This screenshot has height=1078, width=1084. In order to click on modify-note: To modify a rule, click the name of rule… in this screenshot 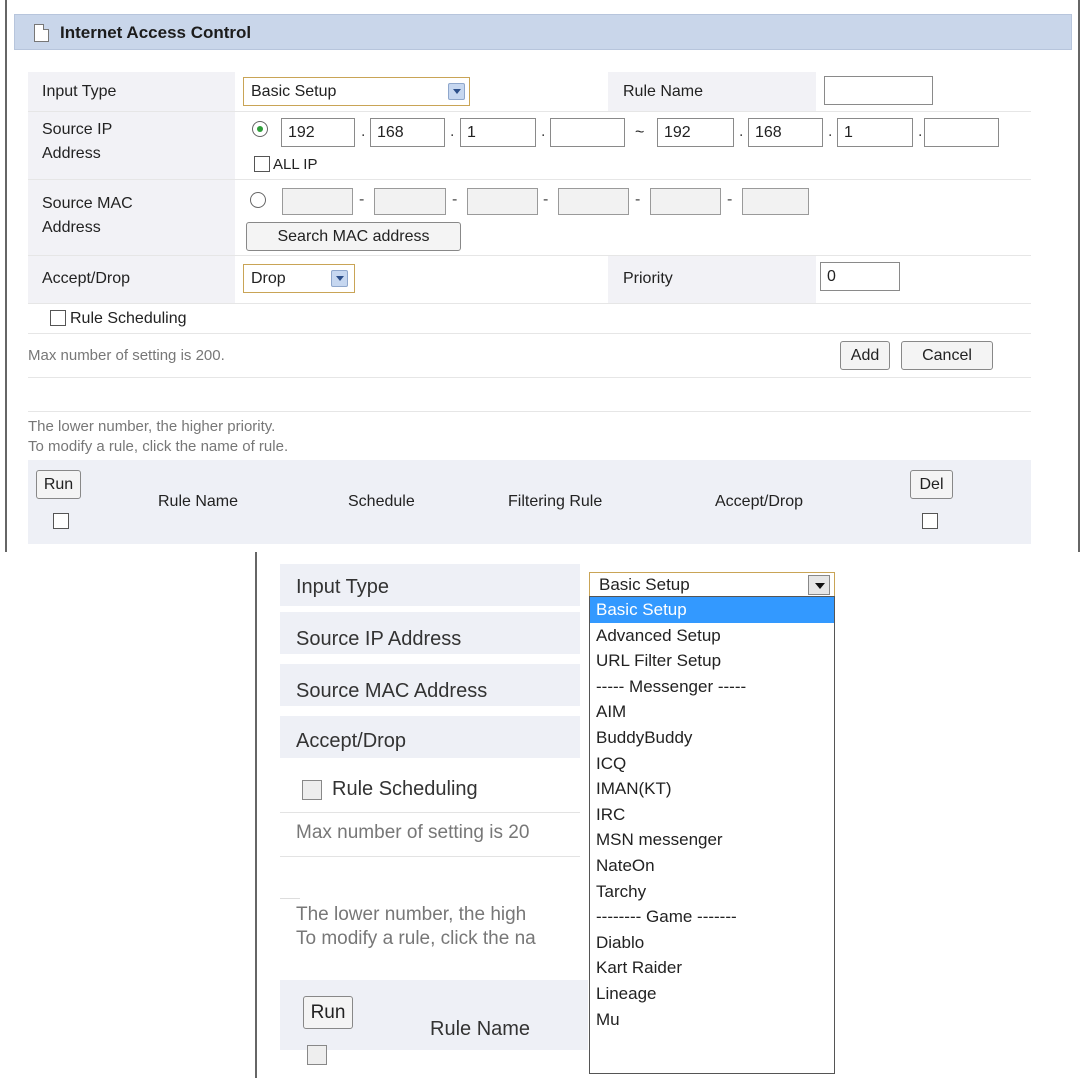, I will do `click(158, 446)`.